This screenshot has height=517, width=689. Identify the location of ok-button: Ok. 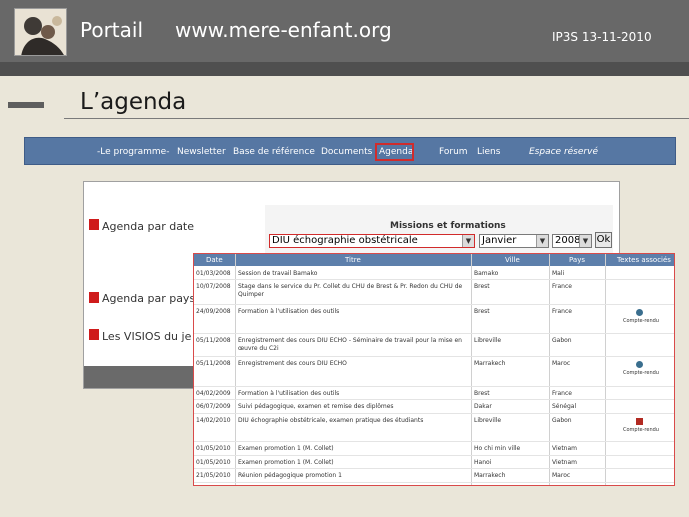
(603, 240).